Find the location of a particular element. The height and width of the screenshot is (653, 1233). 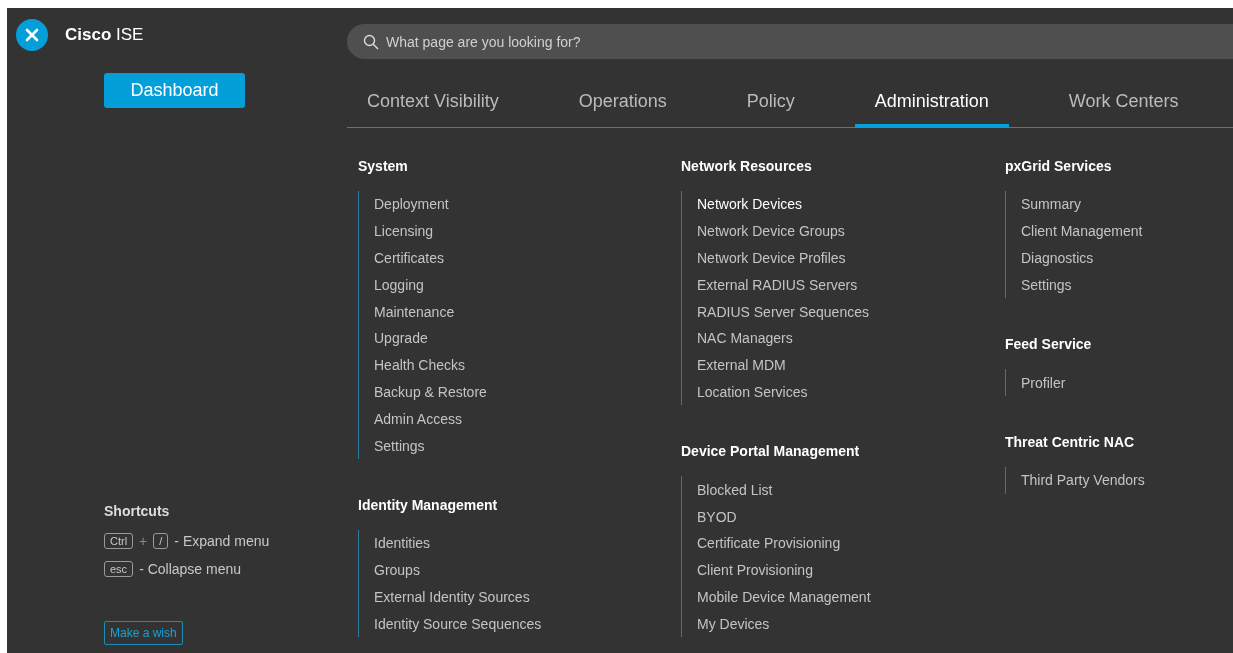

app-title: Cisco ISE is located at coordinates (104, 35).